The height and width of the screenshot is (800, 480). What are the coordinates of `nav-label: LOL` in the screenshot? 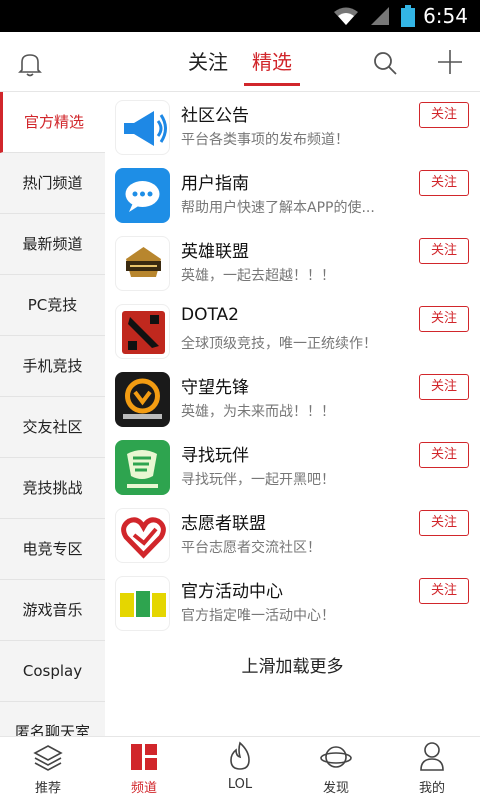 It's located at (240, 784).